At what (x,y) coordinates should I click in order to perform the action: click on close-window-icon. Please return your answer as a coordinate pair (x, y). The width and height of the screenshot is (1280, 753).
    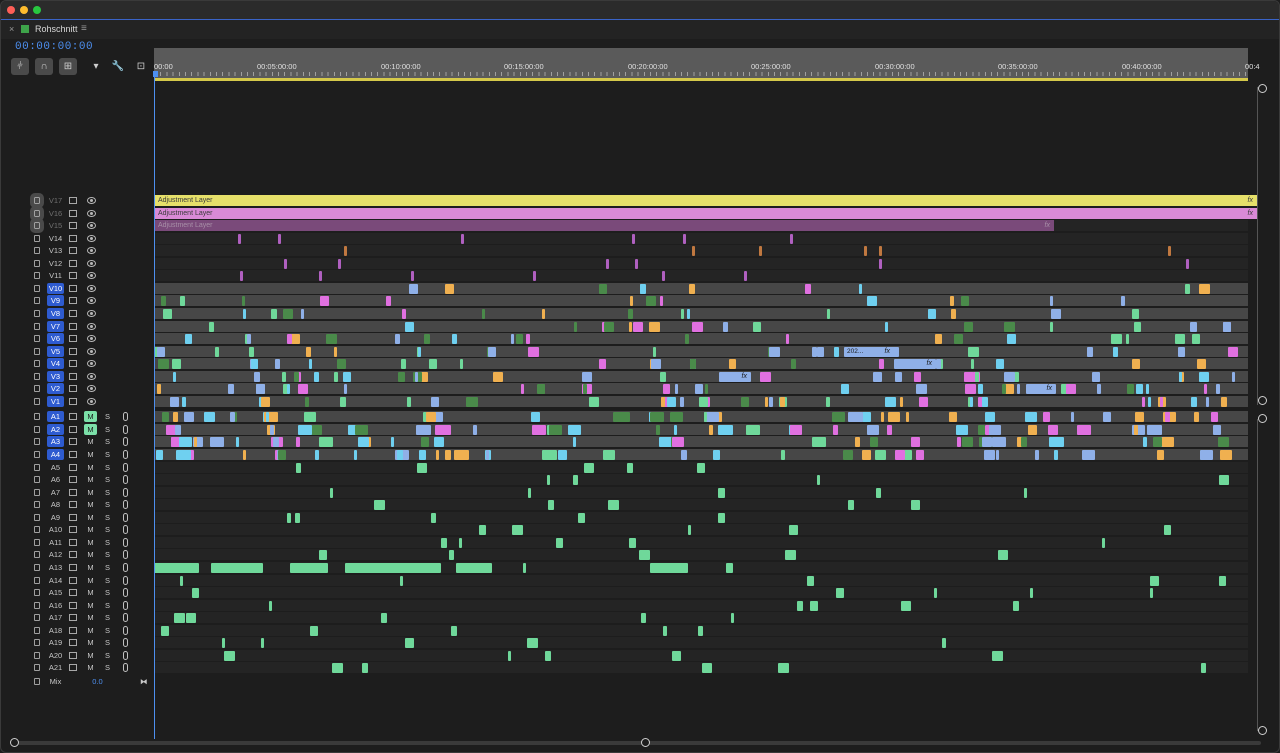
    Looking at the image, I should click on (11, 10).